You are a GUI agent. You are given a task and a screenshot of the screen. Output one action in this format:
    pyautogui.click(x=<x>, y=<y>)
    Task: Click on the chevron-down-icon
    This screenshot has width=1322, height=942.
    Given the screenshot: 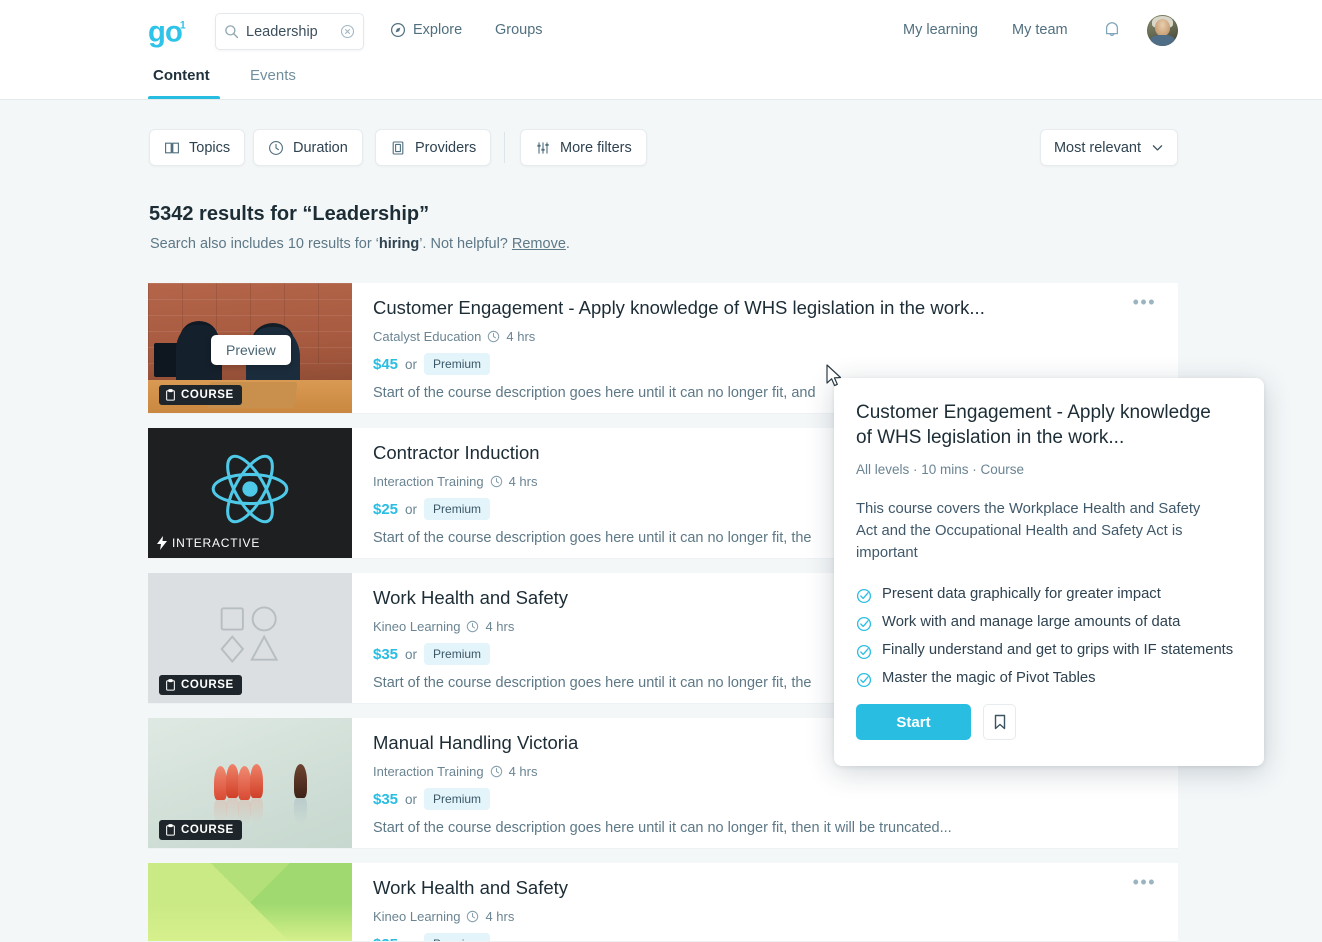 What is the action you would take?
    pyautogui.click(x=1157, y=148)
    